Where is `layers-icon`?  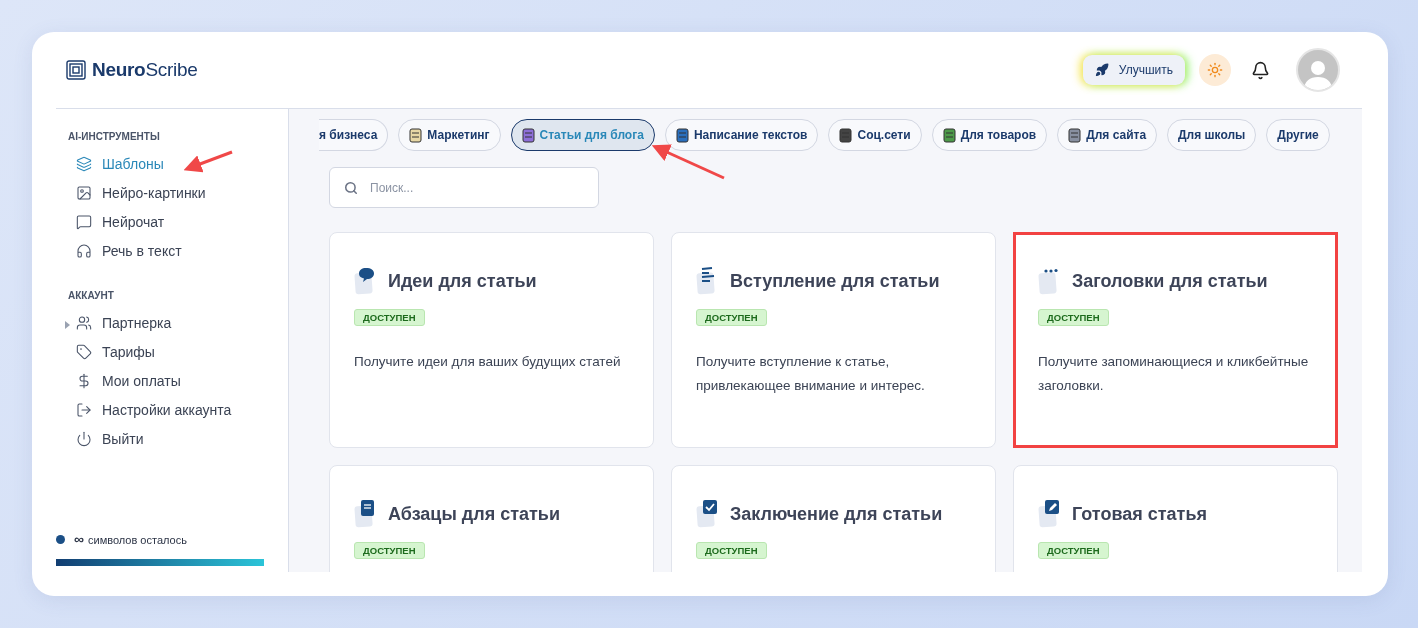 layers-icon is located at coordinates (84, 164).